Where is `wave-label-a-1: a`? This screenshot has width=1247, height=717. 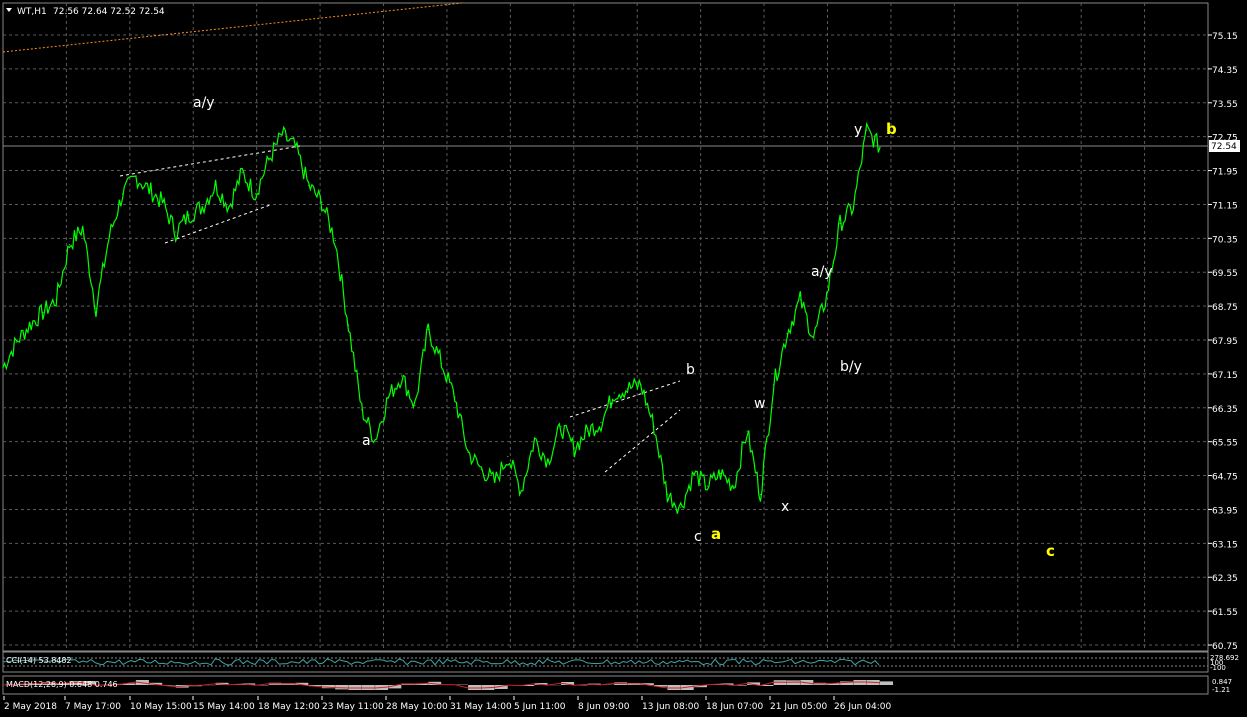
wave-label-a-1: a is located at coordinates (366, 441).